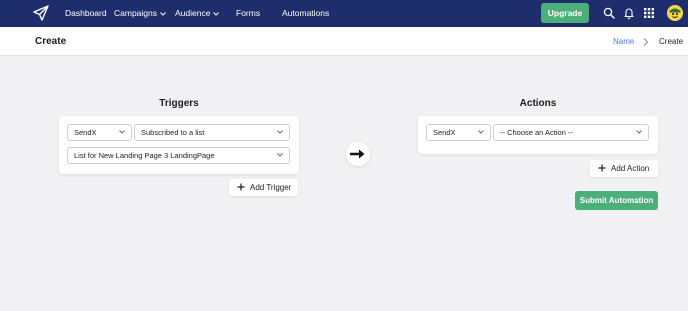 This screenshot has height=311, width=688. What do you see at coordinates (212, 132) in the screenshot?
I see `trigger-event-select: Subscribed to a list` at bounding box center [212, 132].